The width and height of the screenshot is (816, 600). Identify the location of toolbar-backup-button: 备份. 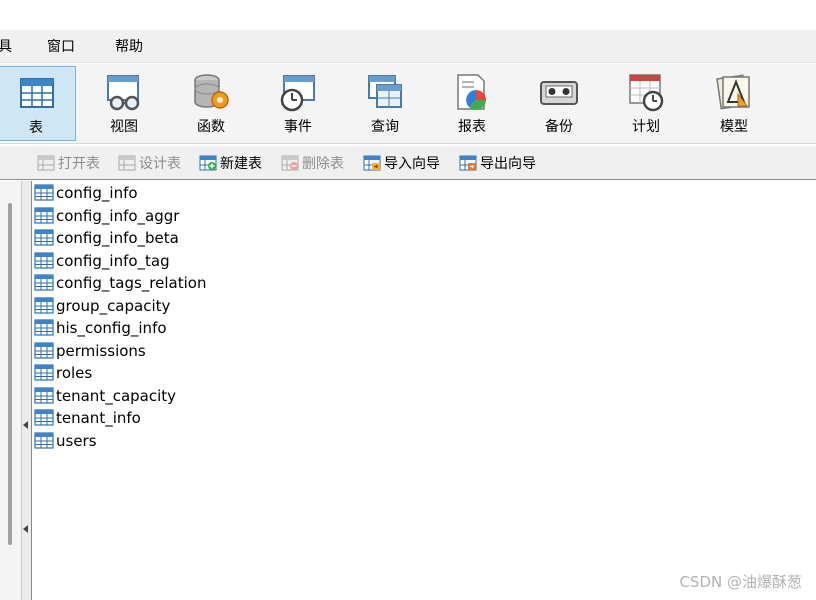
(559, 103).